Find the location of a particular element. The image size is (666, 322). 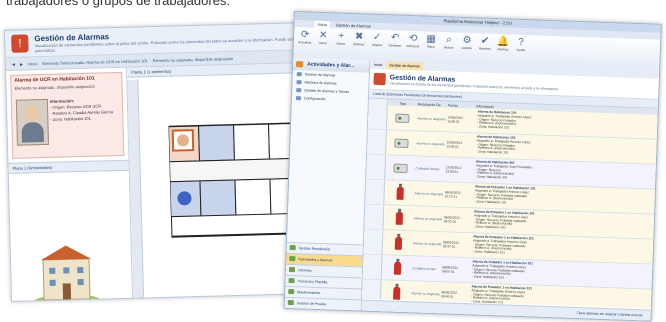

ribbon-button: ↶ Deshacer is located at coordinates (395, 40).